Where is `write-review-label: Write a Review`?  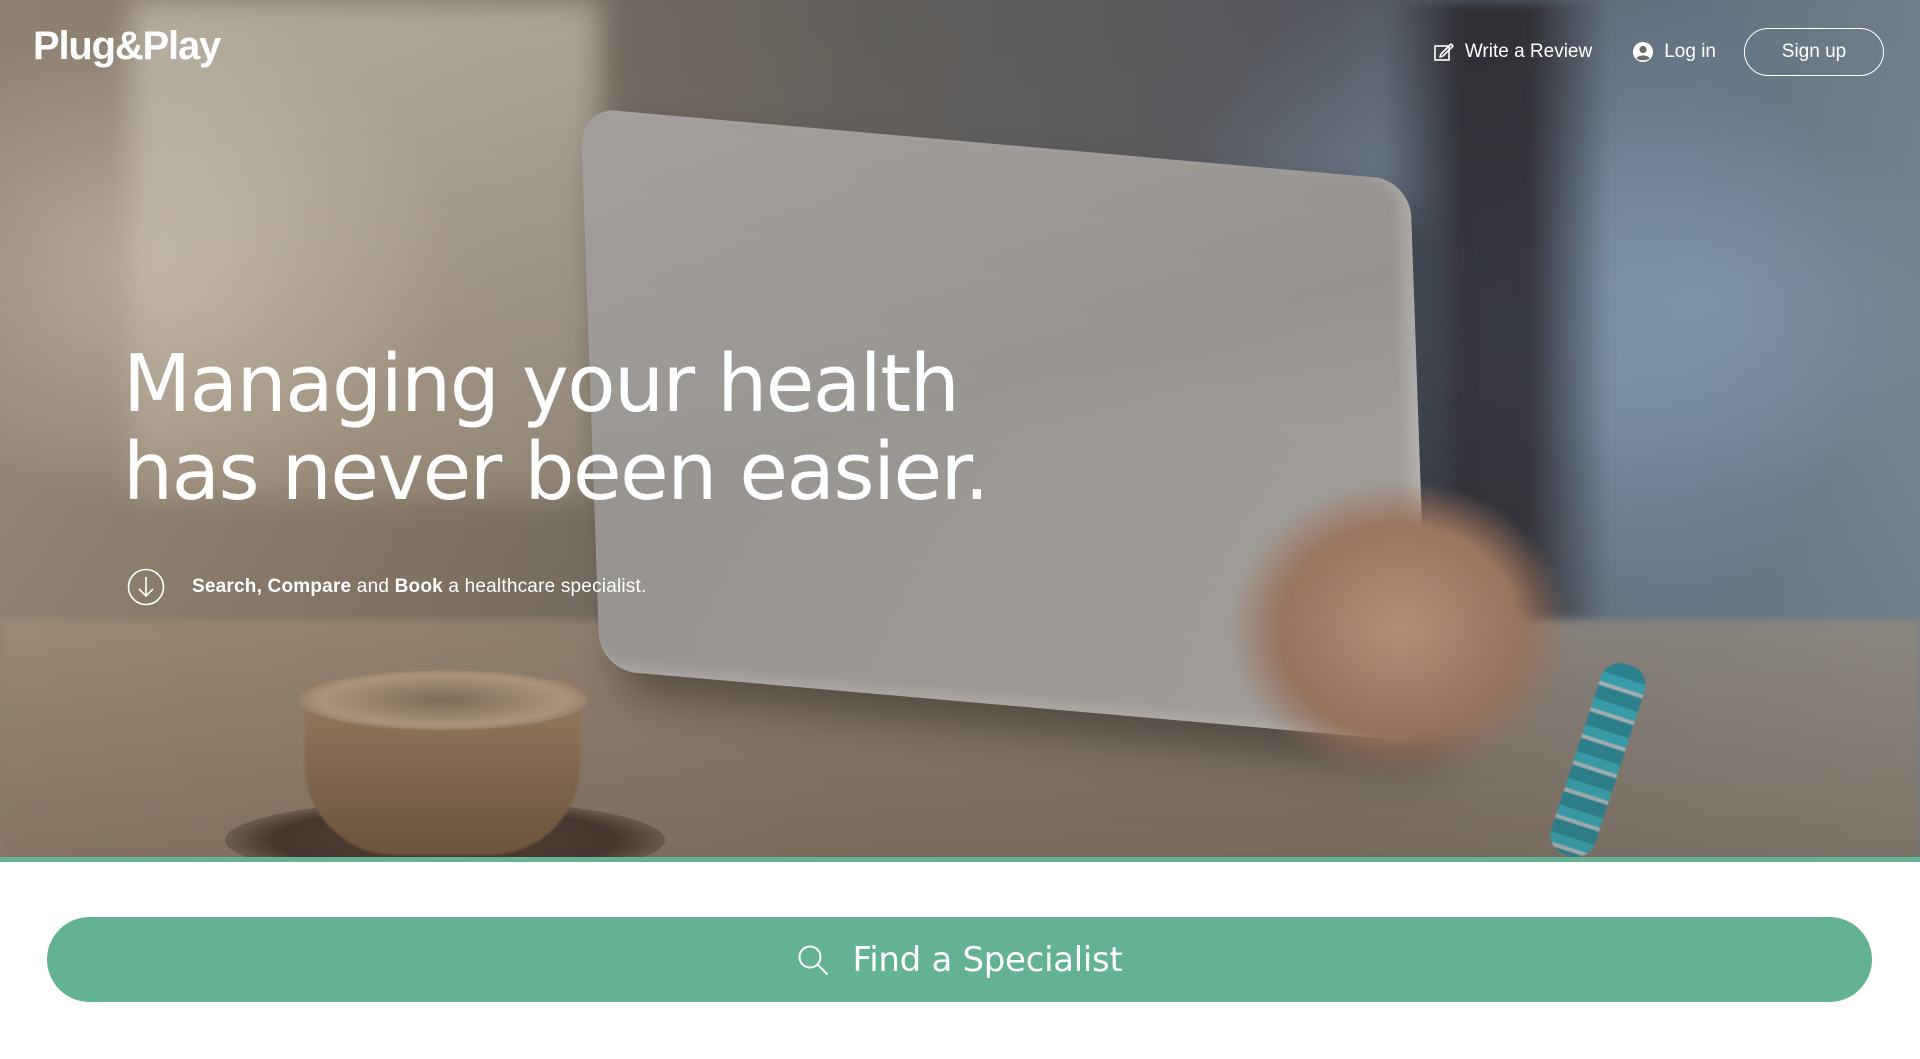 write-review-label: Write a Review is located at coordinates (1528, 51).